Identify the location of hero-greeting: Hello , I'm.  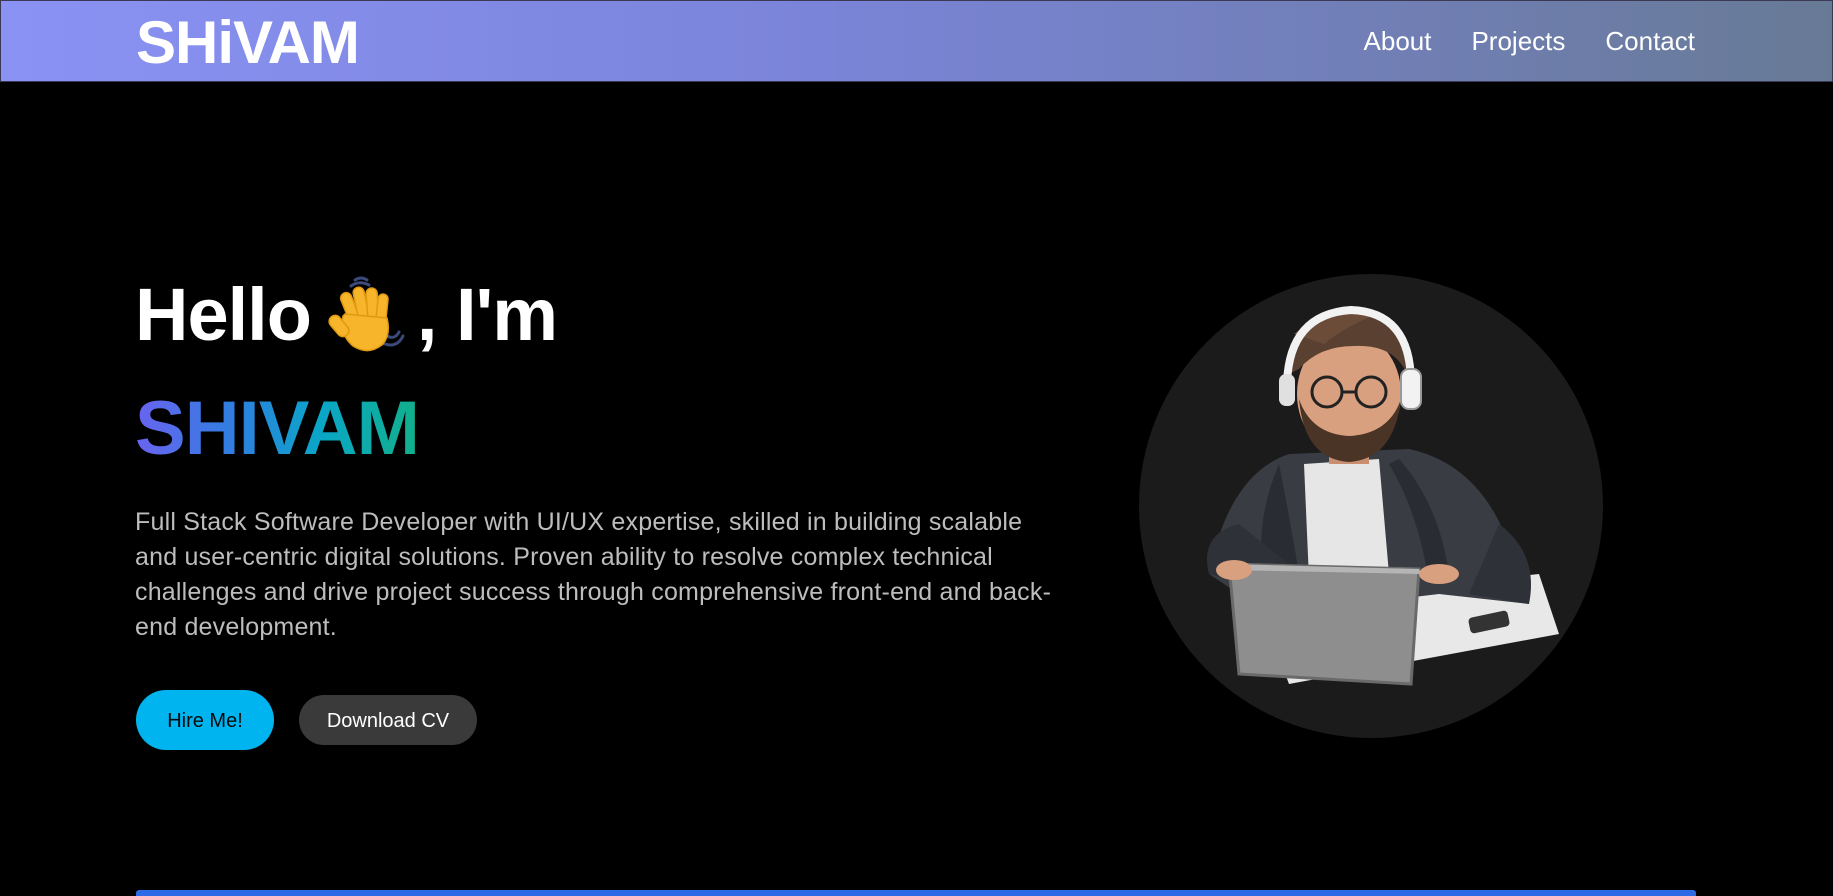
(346, 315).